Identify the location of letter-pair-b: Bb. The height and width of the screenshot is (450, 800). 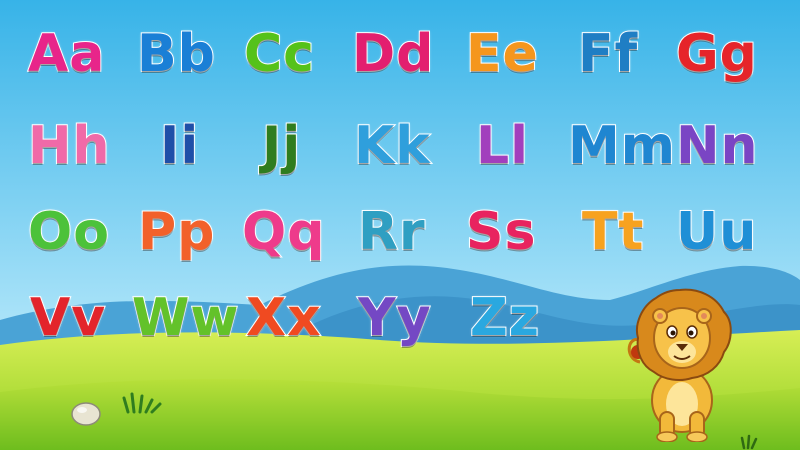
(176, 54).